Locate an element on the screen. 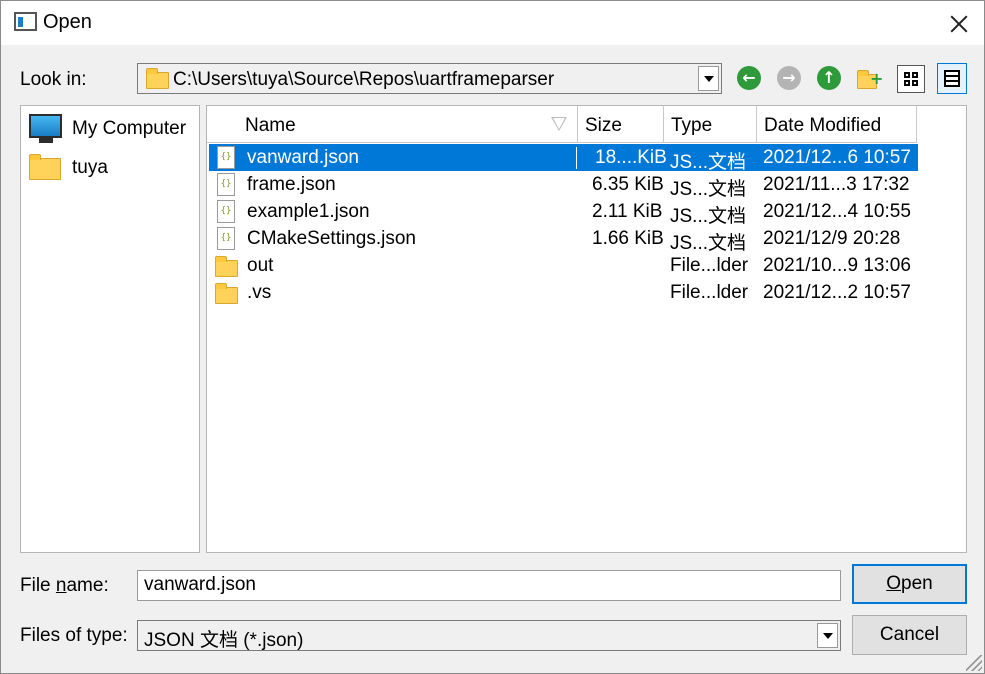  places-sidebar: My Computer tuya is located at coordinates (110, 329).